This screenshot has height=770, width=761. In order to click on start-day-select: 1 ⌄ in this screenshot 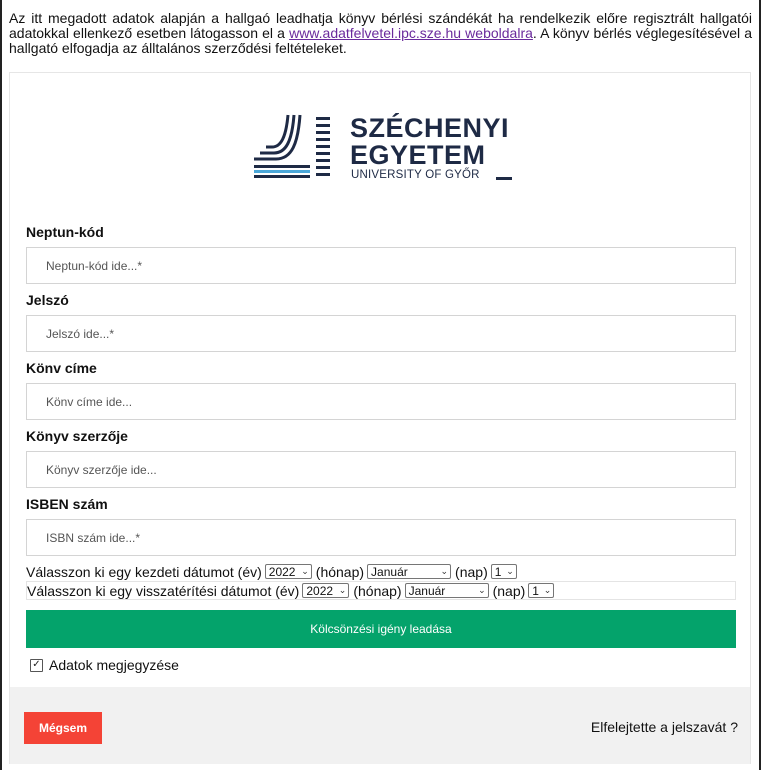, I will do `click(503, 571)`.